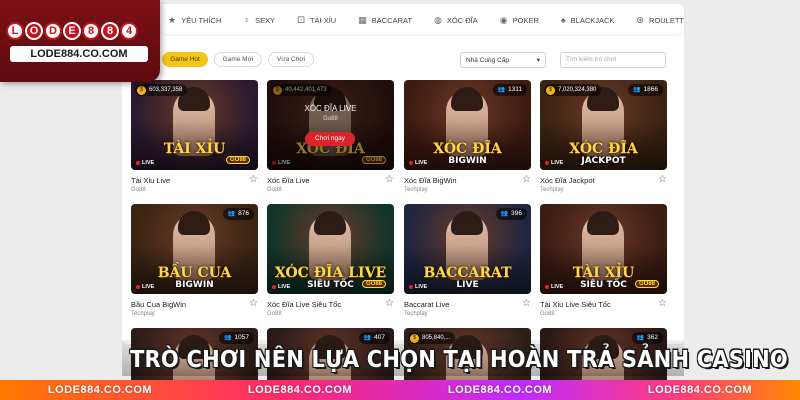 This screenshot has height=400, width=800. Describe the element at coordinates (15, 31) in the screenshot. I see `logo-letter: L` at that location.